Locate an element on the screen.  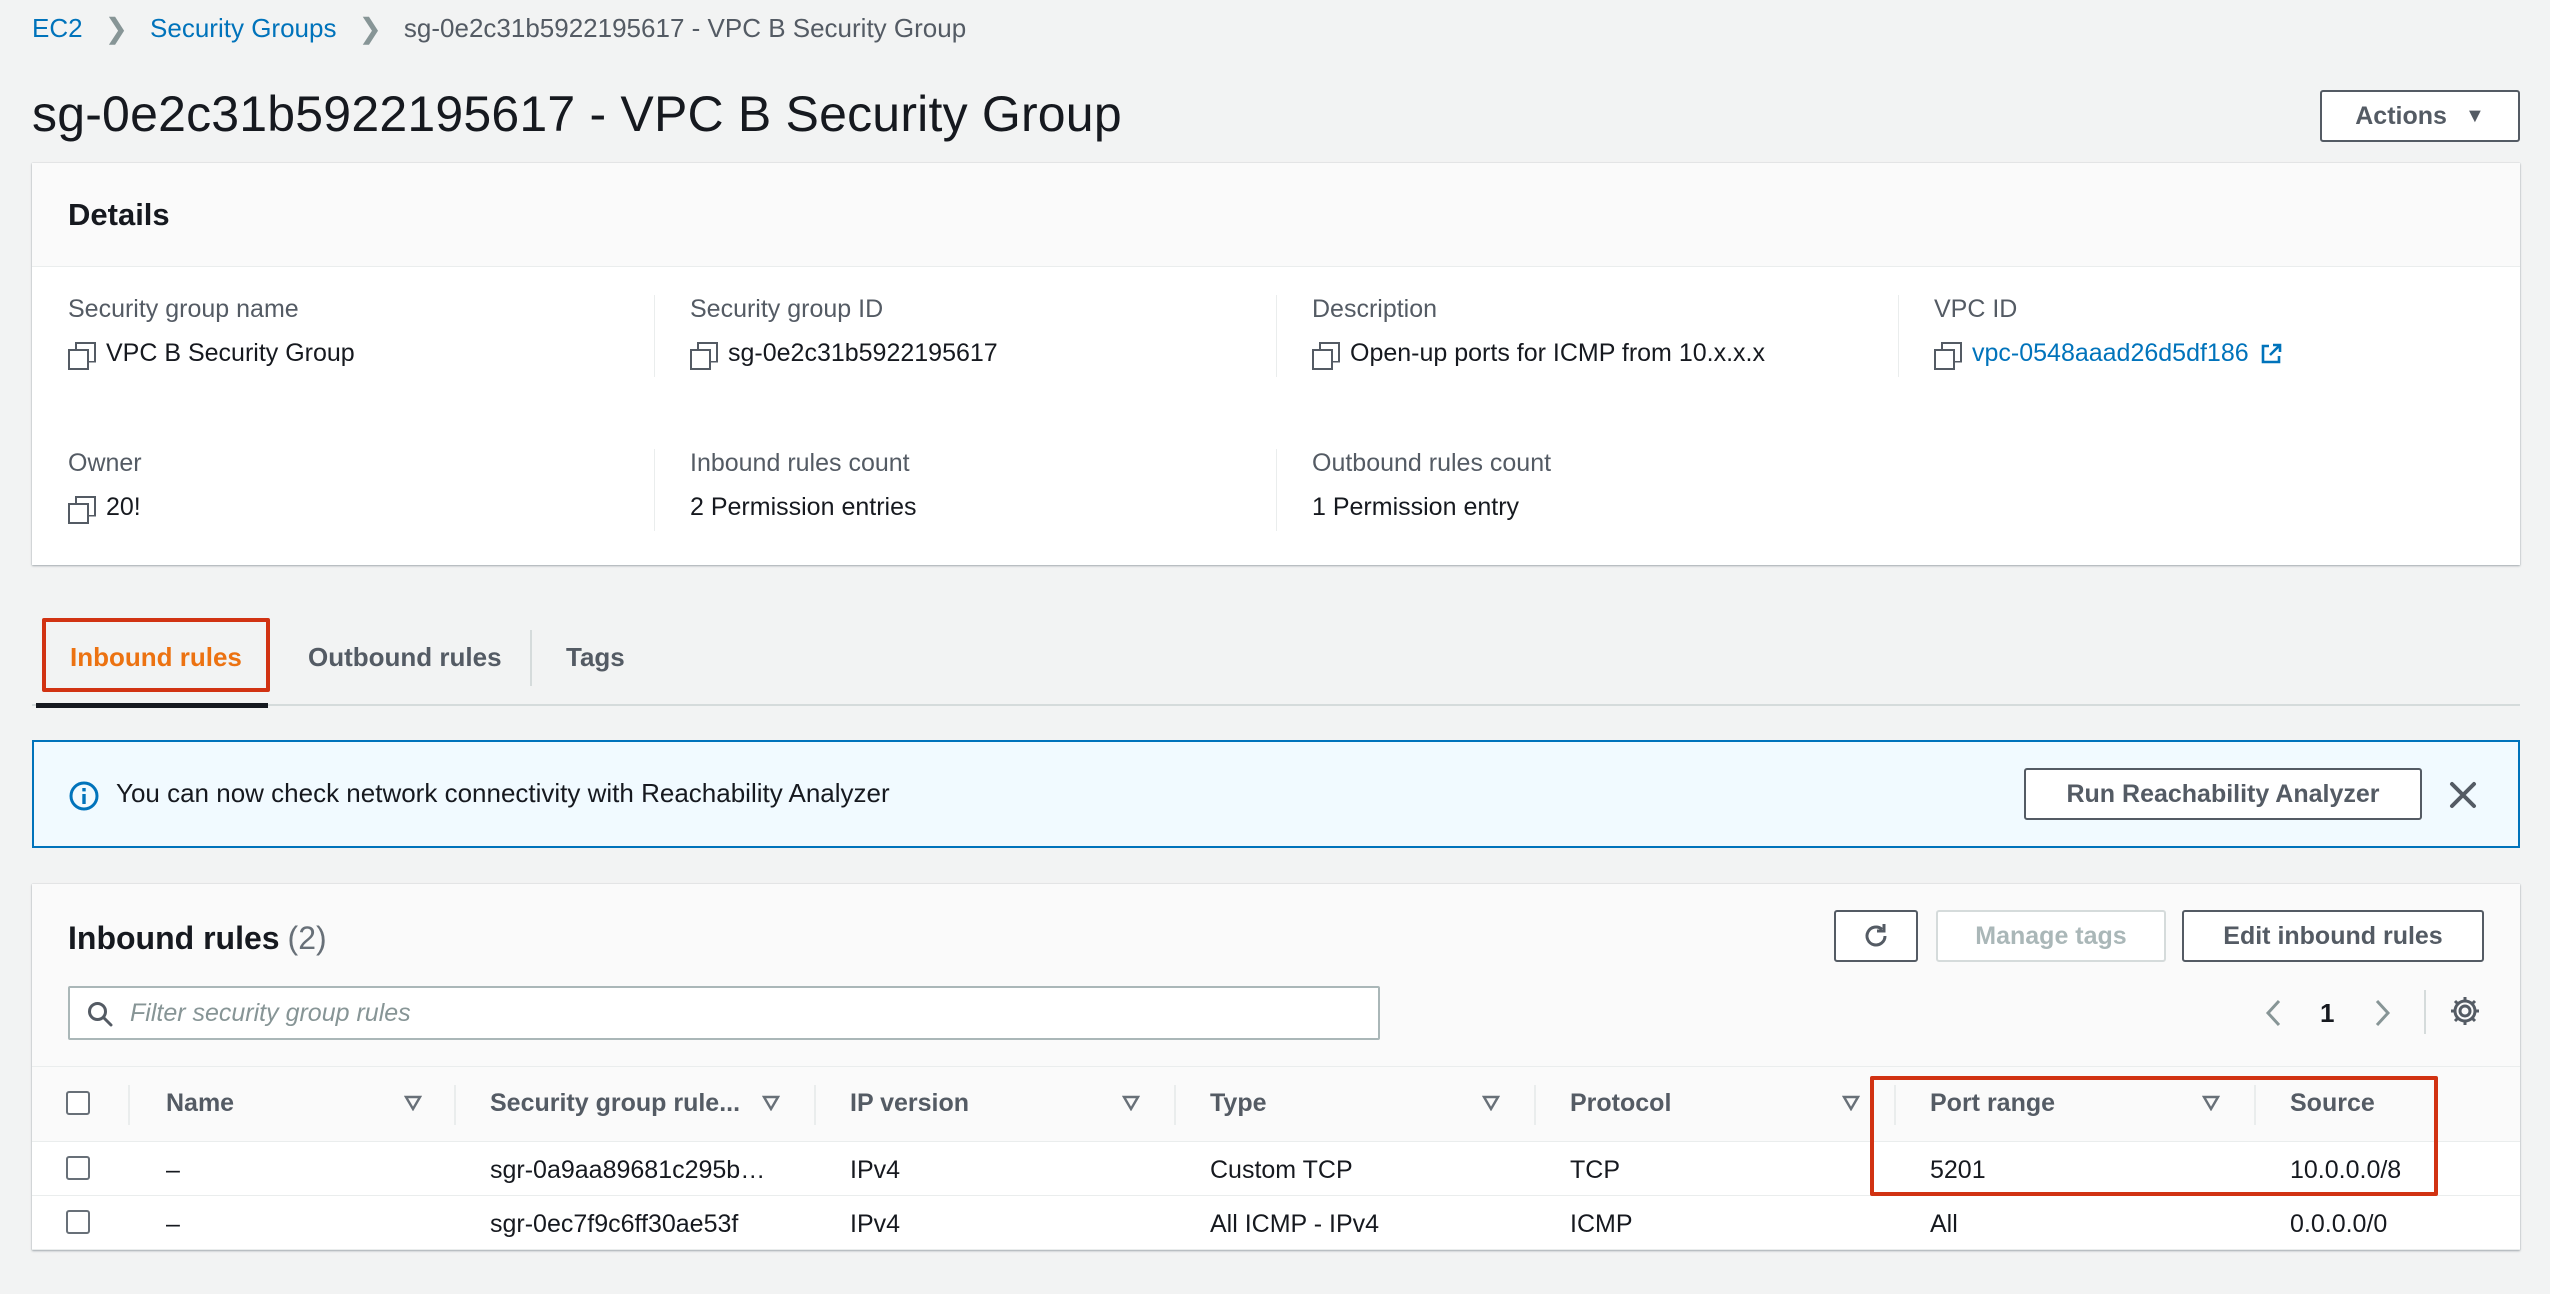
tab-outbound-rules: Outbound rules is located at coordinates (405, 657).